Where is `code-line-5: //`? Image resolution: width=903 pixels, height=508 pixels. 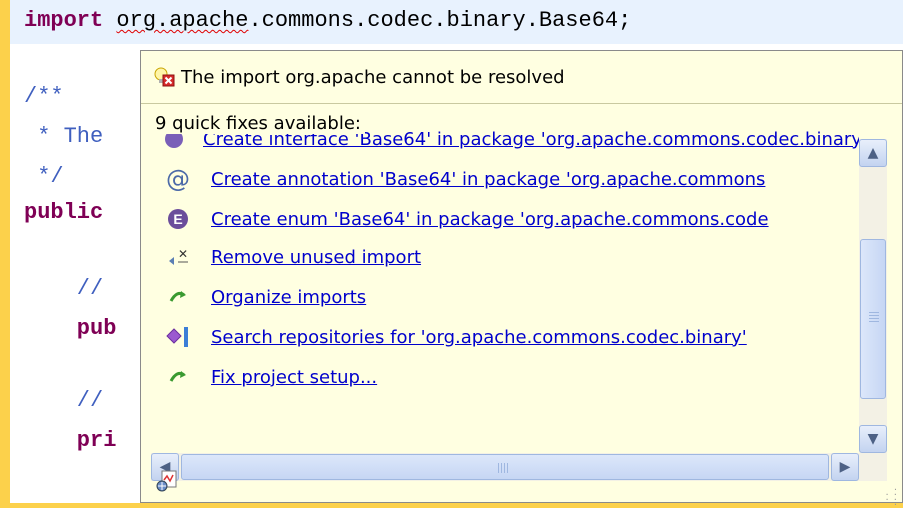 code-line-5: // is located at coordinates (64, 288).